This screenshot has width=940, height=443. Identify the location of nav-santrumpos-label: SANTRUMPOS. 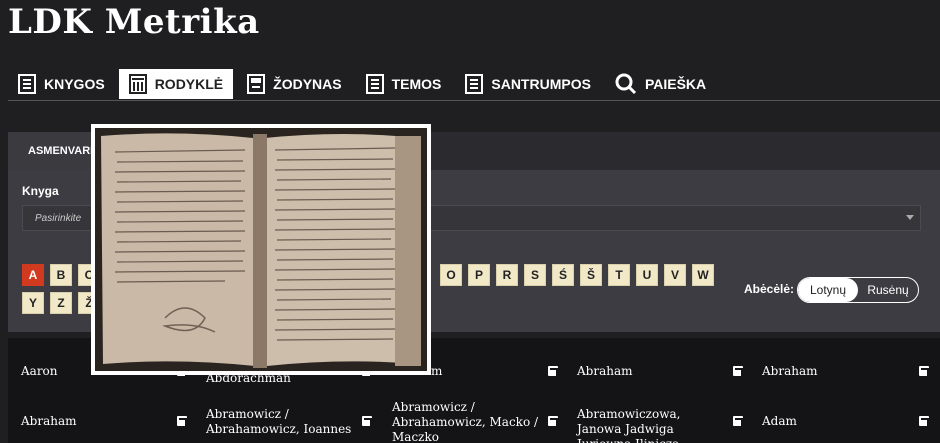
(541, 84).